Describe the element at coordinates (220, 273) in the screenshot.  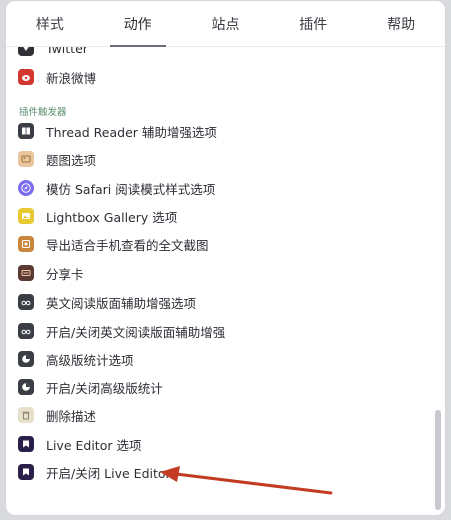
I see `list-item-share-card: 分享卡` at that location.